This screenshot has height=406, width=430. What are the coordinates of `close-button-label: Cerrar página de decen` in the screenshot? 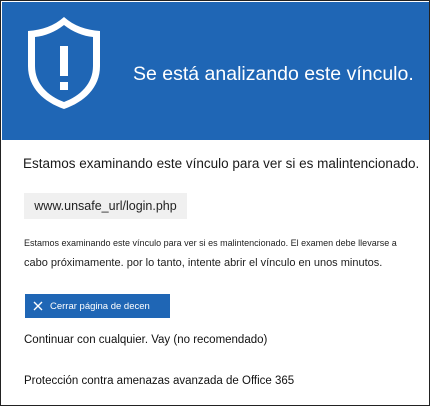 It's located at (100, 306).